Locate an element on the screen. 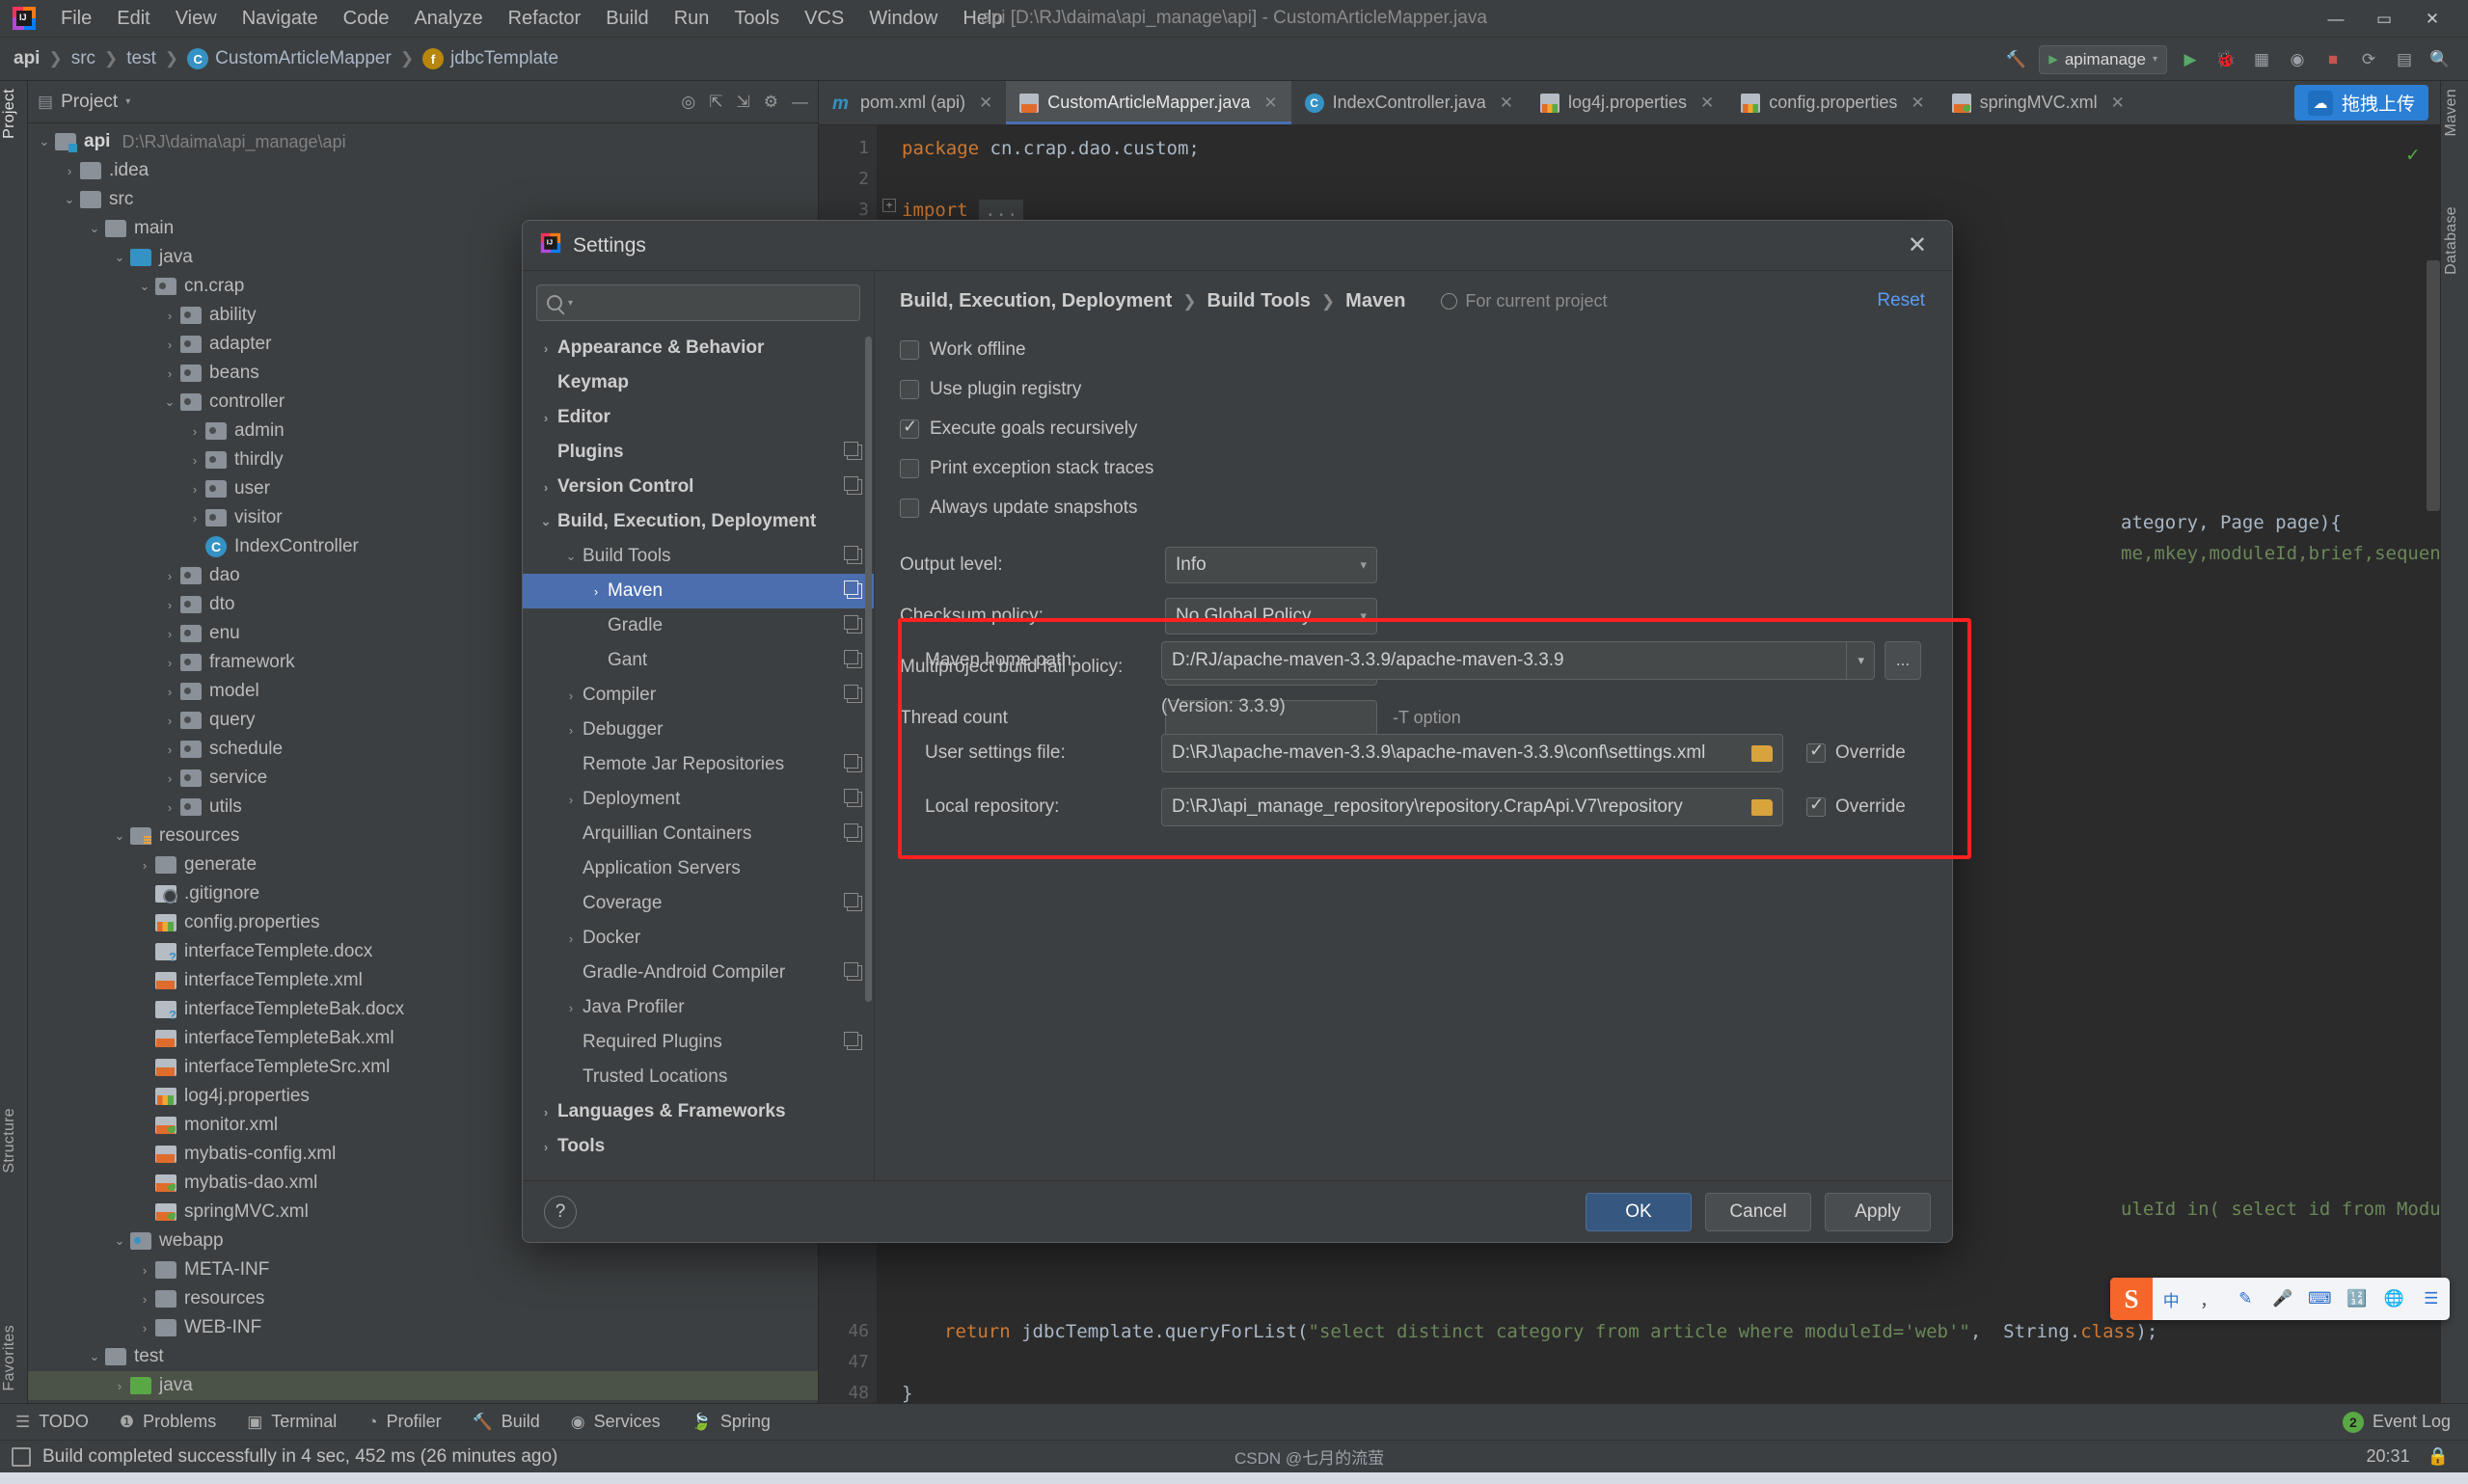 Image resolution: width=2468 pixels, height=1484 pixels. settings-tree-item-deployment: › Deployment is located at coordinates (698, 799).